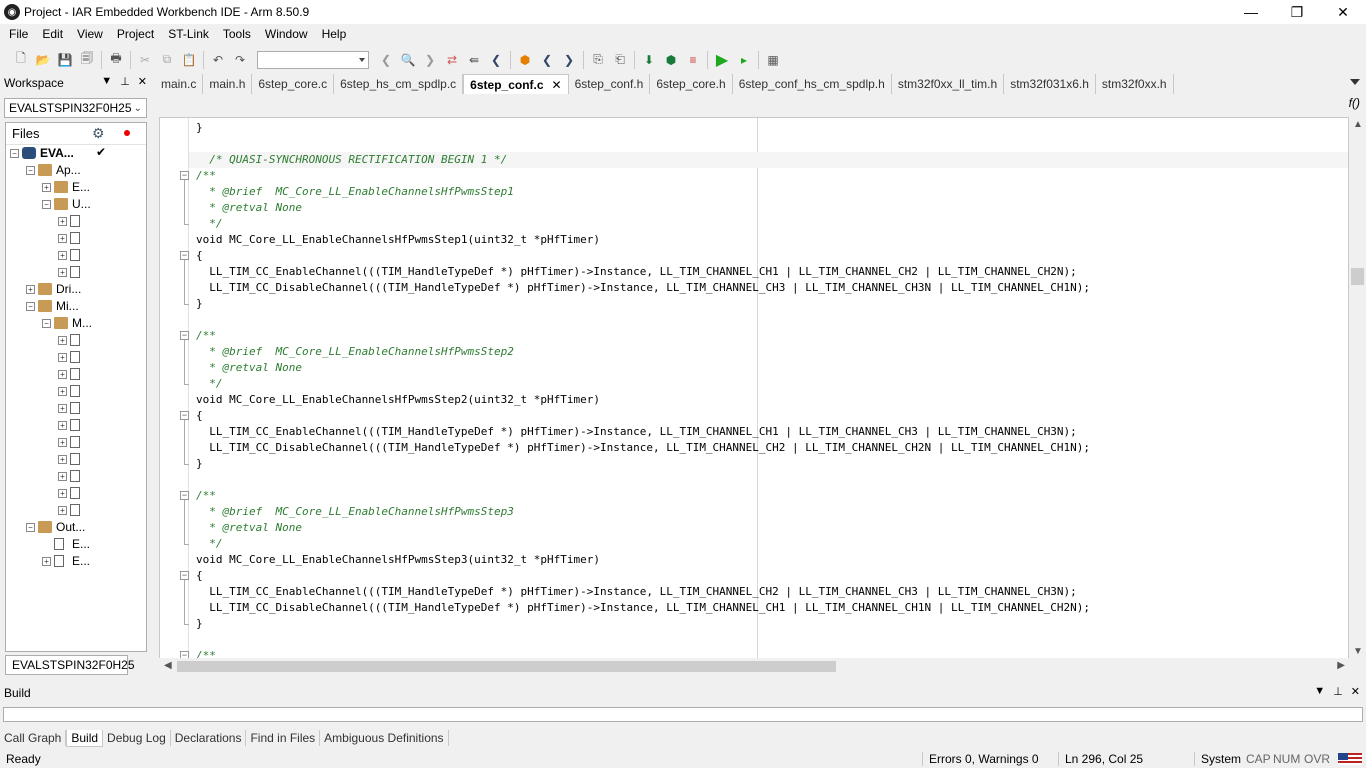 This screenshot has height=768, width=1366. I want to click on save-icon: 💾, so click(65, 60).